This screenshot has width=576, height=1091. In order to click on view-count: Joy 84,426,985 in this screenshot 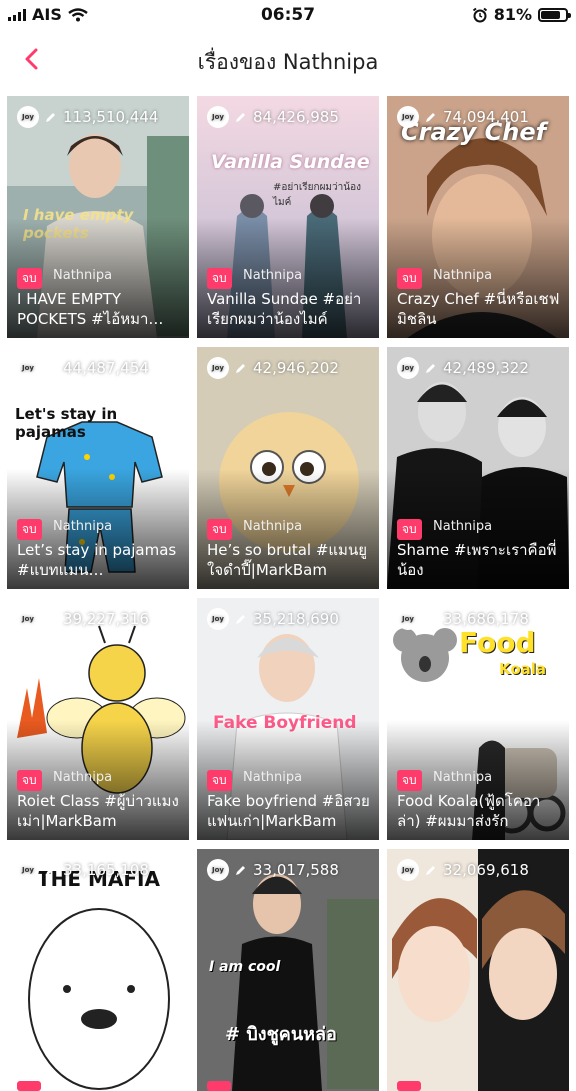, I will do `click(273, 117)`.